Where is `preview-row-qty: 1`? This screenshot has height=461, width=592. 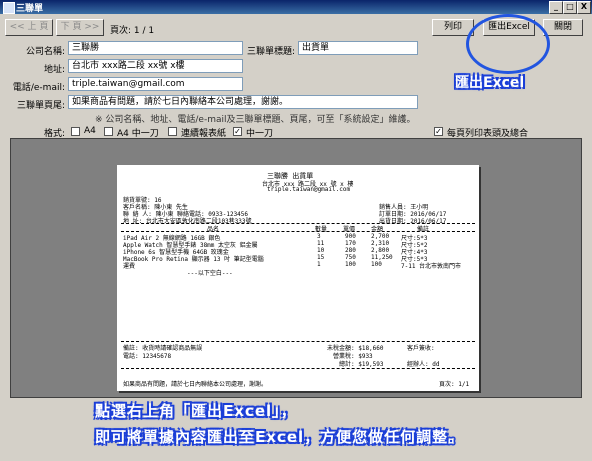
preview-row-qty: 1 is located at coordinates (319, 264).